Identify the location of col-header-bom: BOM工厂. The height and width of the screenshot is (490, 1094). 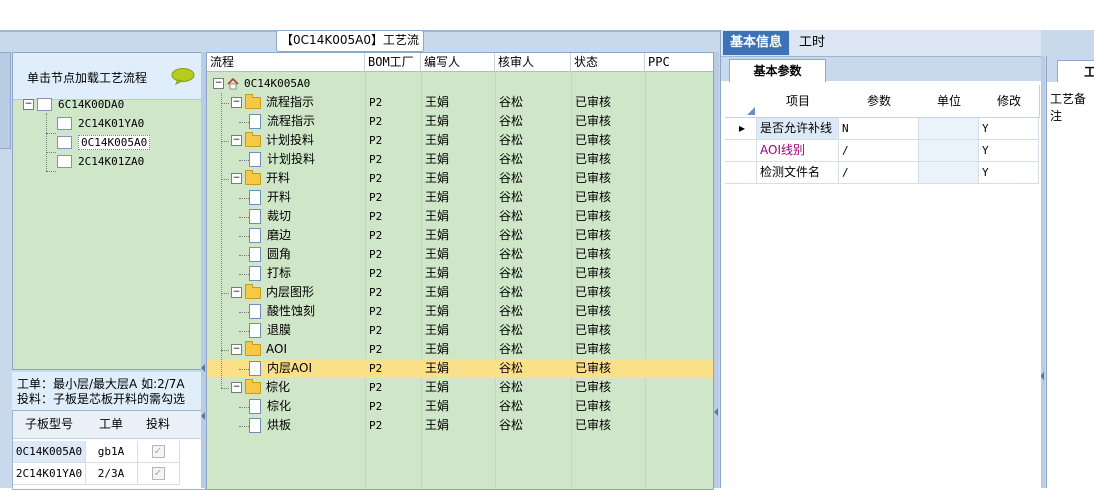
(393, 62).